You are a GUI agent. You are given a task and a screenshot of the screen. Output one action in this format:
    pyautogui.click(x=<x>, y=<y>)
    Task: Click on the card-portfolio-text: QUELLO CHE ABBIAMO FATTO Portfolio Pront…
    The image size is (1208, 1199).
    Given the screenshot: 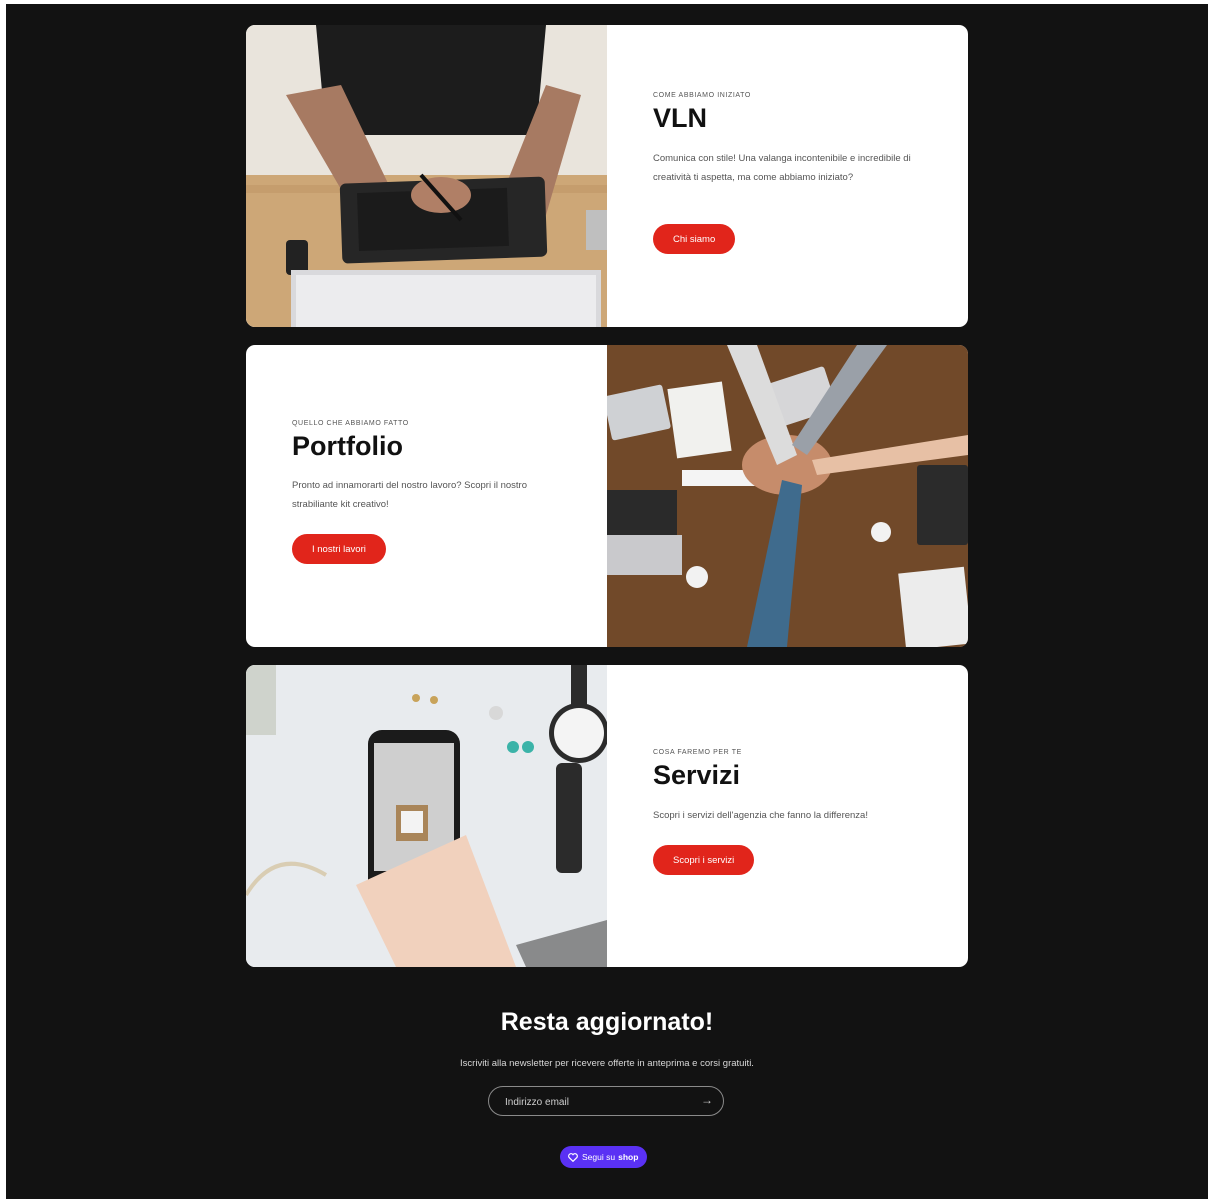 What is the action you would take?
    pyautogui.click(x=426, y=496)
    